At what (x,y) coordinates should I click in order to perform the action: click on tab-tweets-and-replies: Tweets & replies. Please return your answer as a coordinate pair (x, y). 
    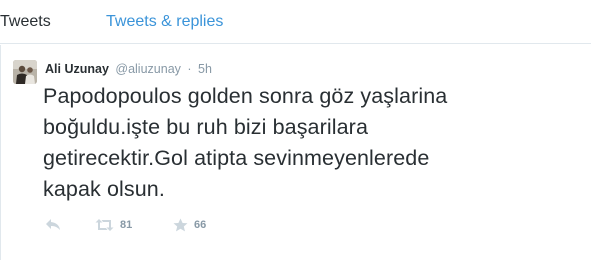
    Looking at the image, I should click on (164, 22).